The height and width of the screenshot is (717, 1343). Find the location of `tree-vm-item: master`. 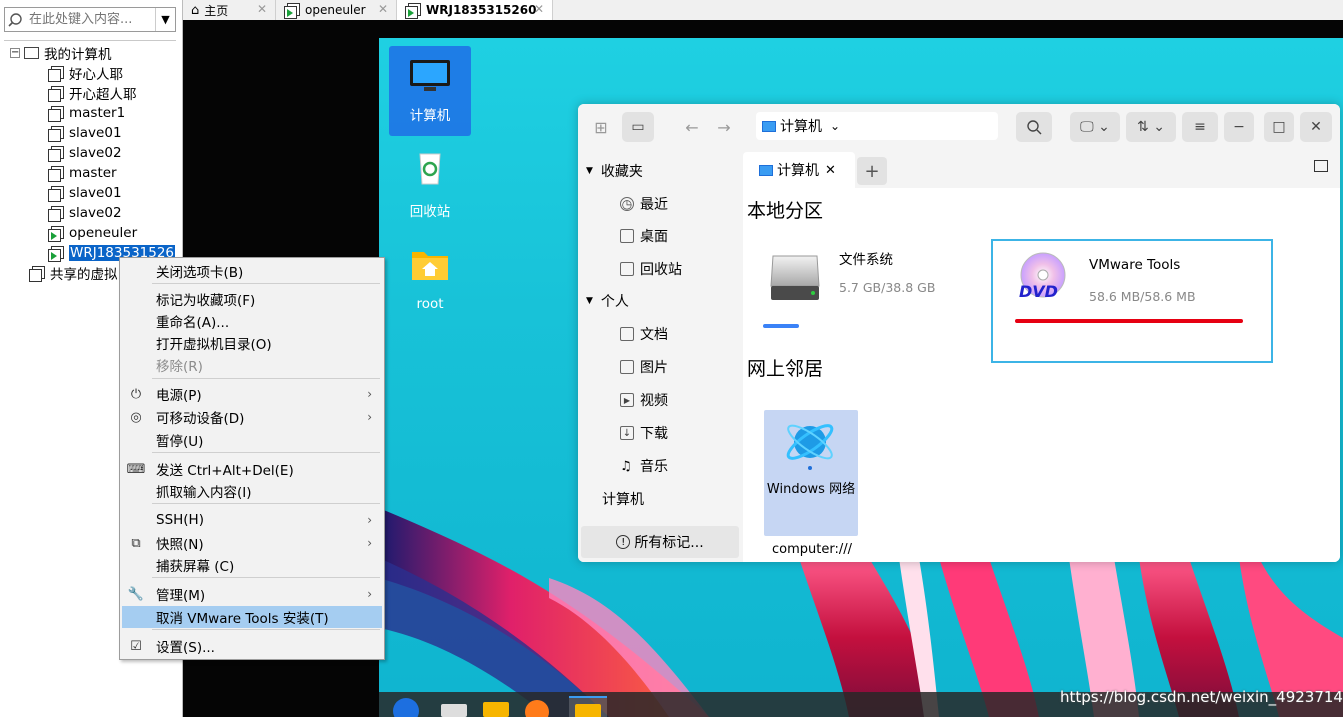

tree-vm-item: master is located at coordinates (82, 173).